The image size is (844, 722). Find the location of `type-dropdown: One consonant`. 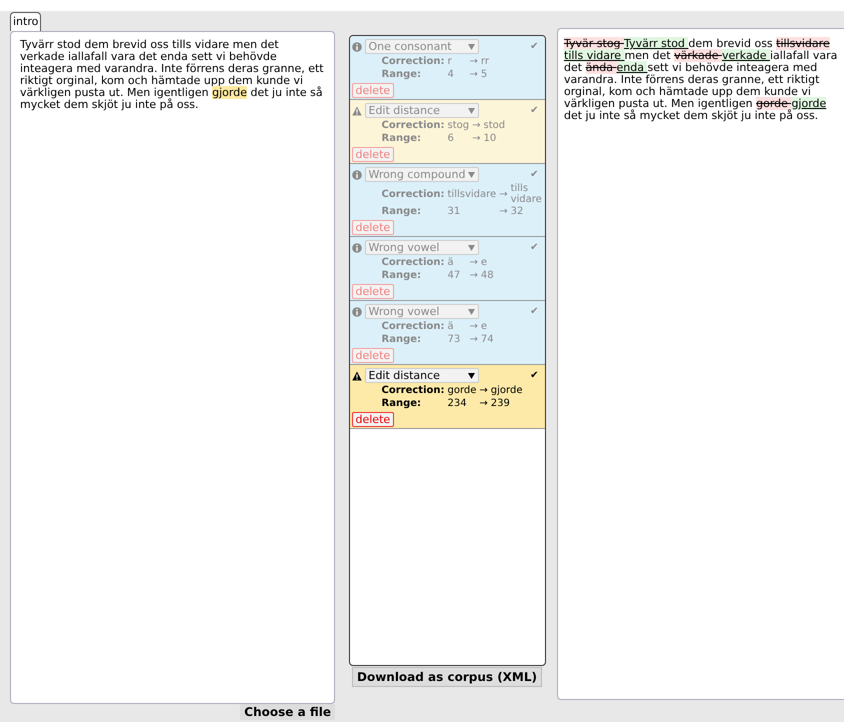

type-dropdown: One consonant is located at coordinates (421, 46).